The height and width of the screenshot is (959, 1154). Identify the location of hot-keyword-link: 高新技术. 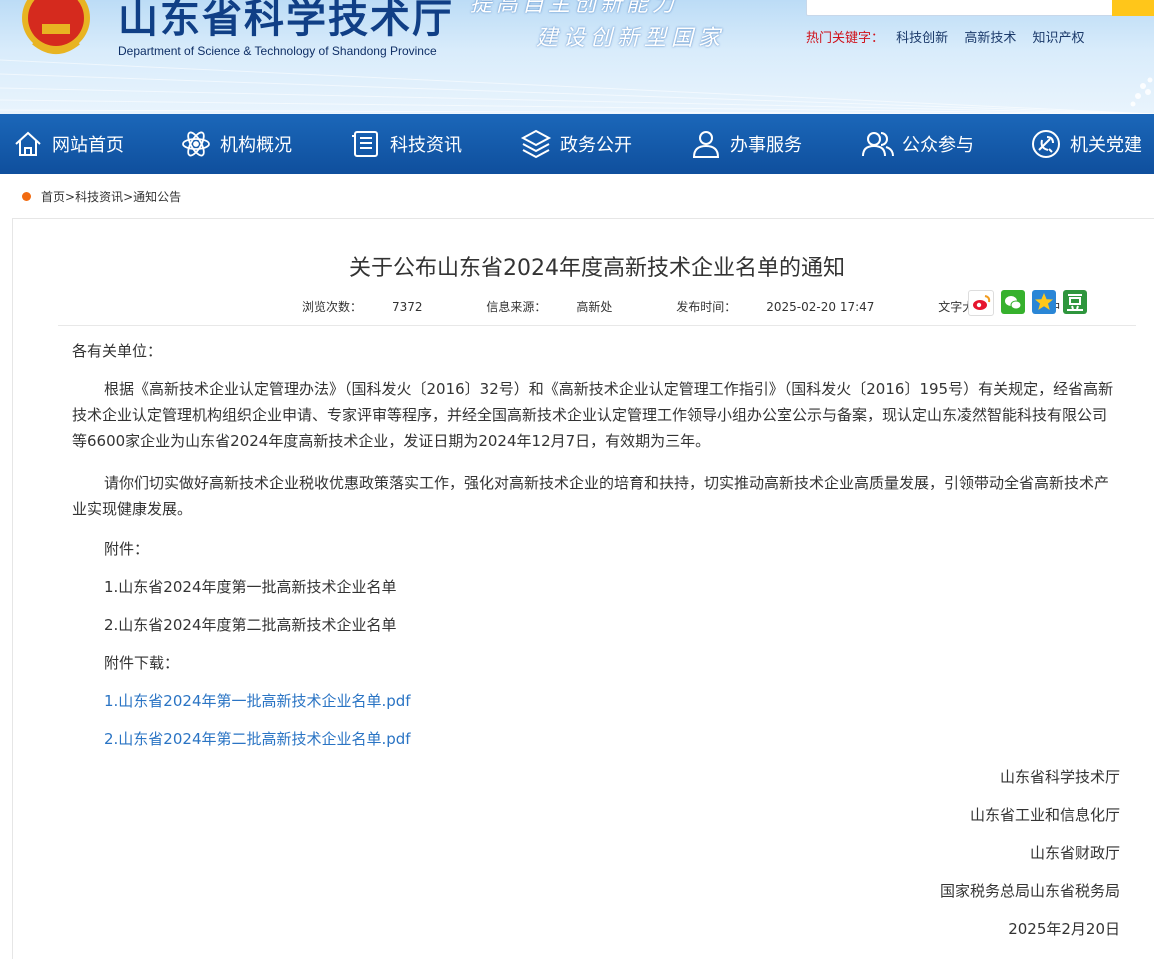
(990, 38).